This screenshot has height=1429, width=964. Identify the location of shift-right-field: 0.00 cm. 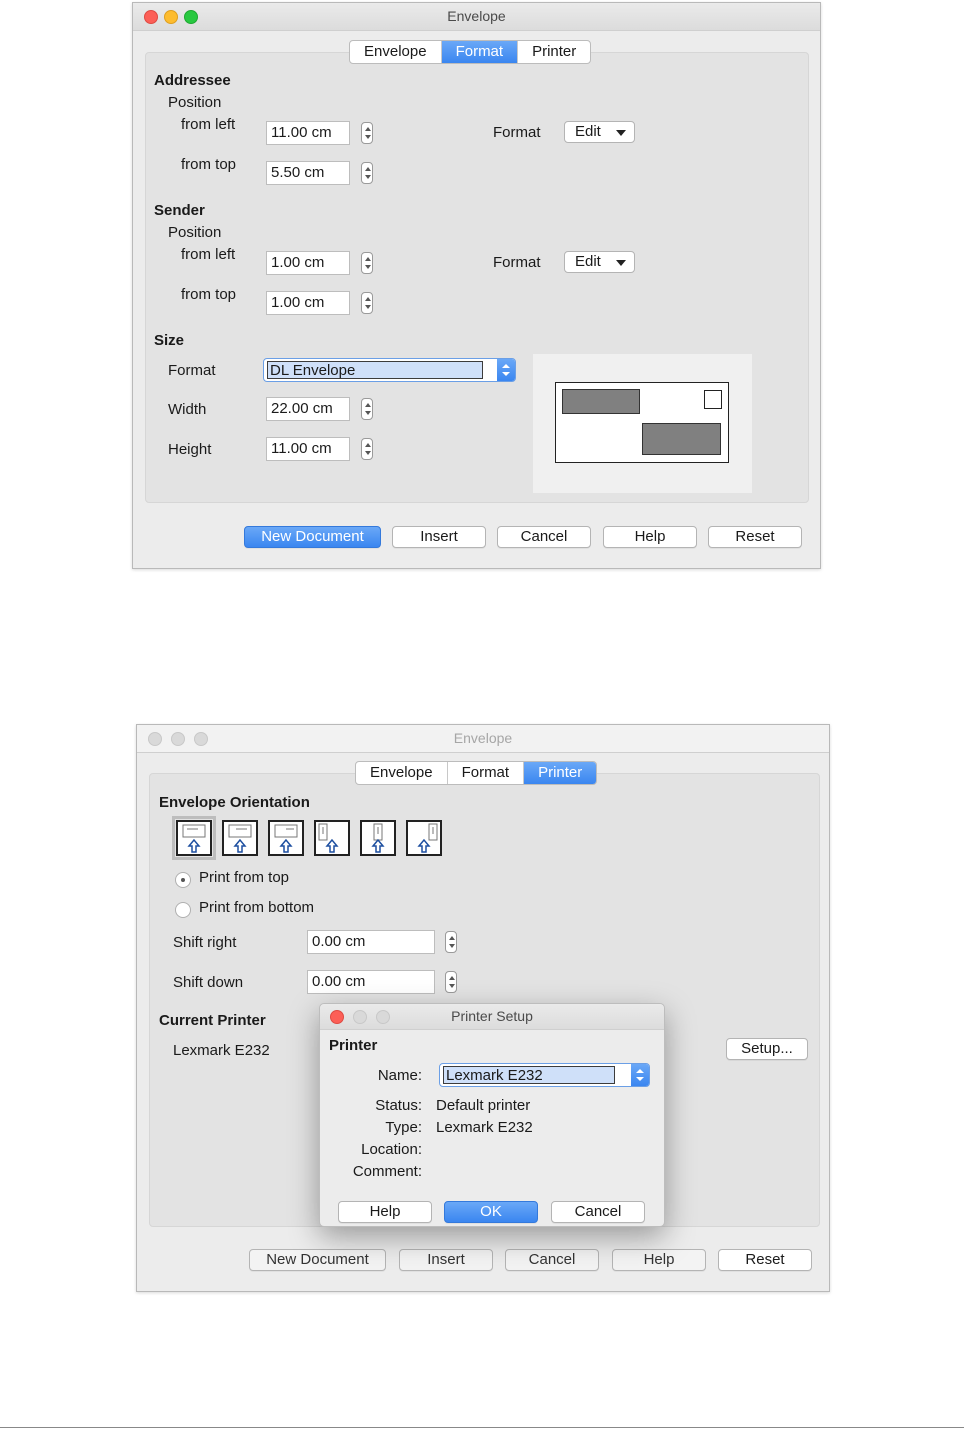
(371, 942).